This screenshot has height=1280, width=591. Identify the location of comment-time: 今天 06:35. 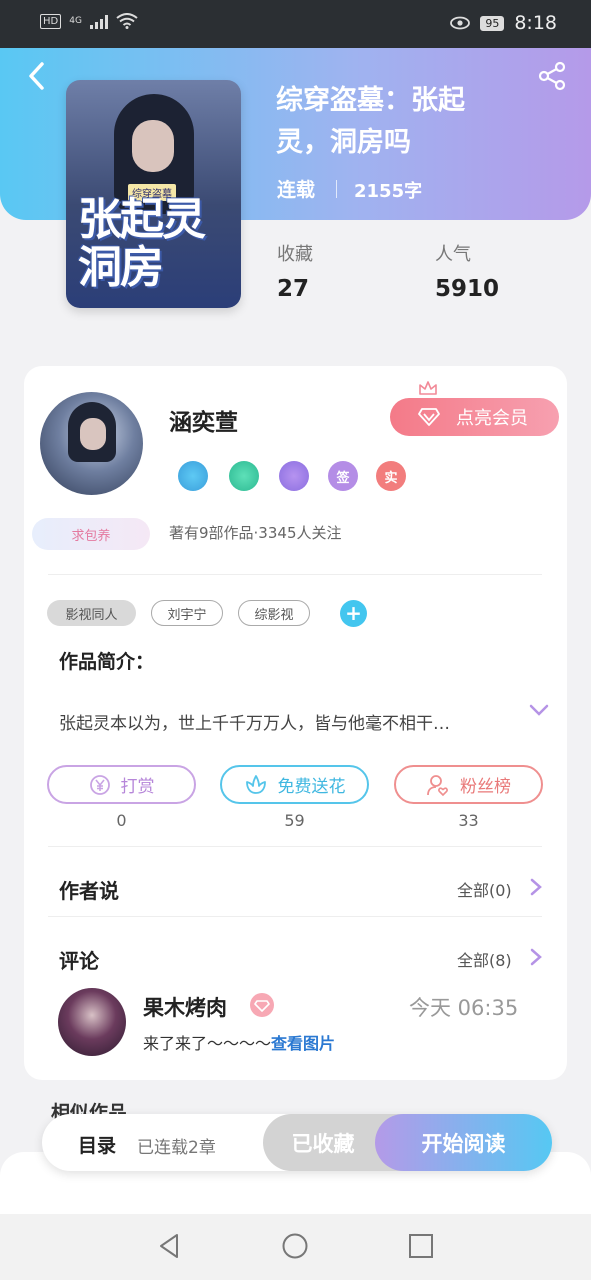
(464, 1008).